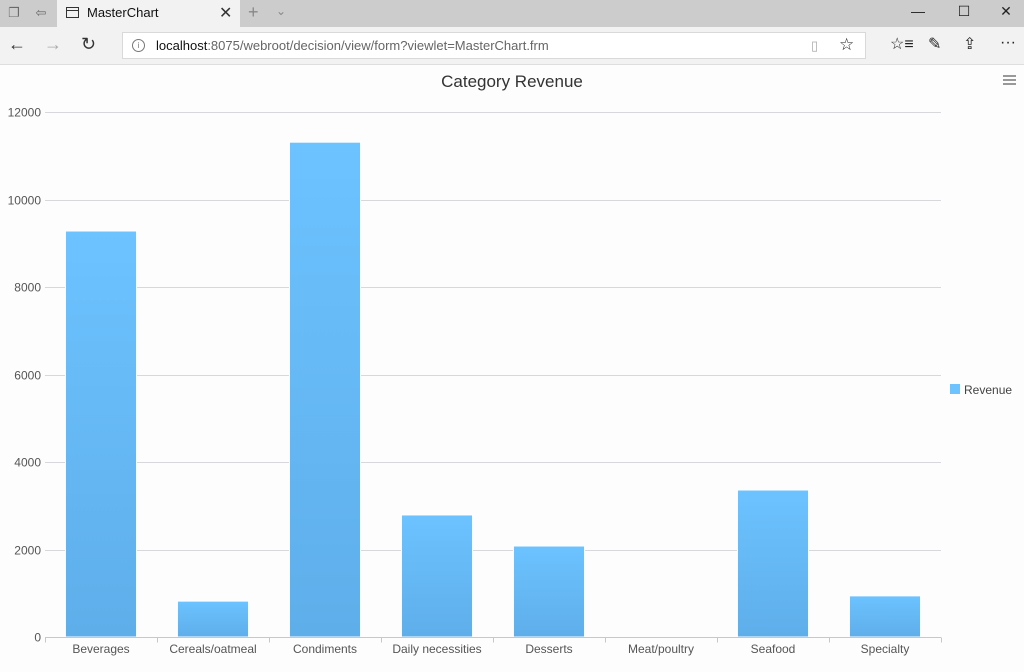 The image size is (1024, 672). I want to click on x-tick-label: Desserts, so click(548, 649).